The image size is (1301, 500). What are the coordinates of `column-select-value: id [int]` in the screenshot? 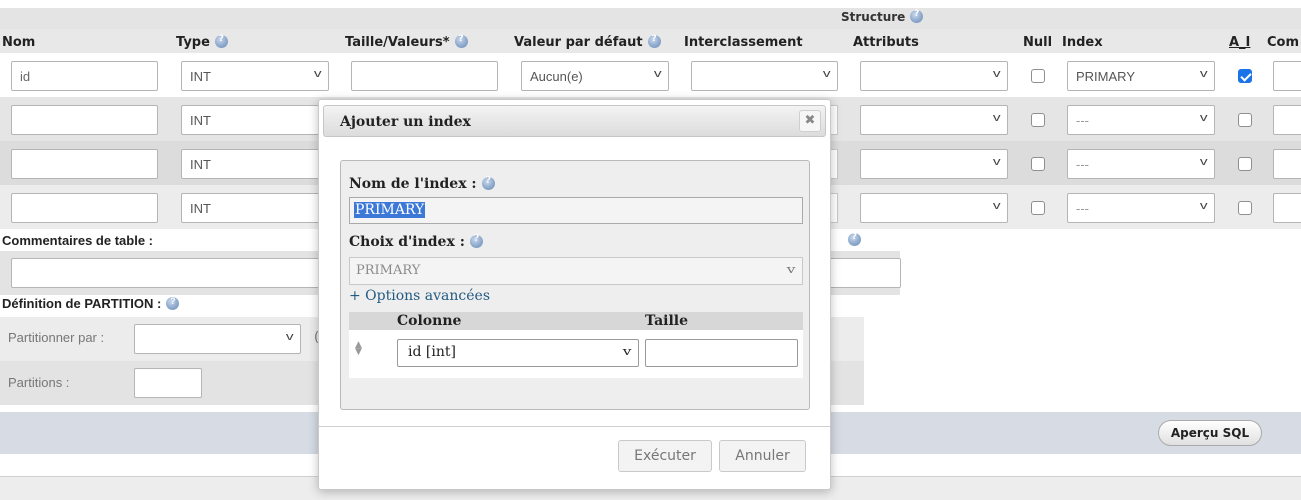 It's located at (432, 352).